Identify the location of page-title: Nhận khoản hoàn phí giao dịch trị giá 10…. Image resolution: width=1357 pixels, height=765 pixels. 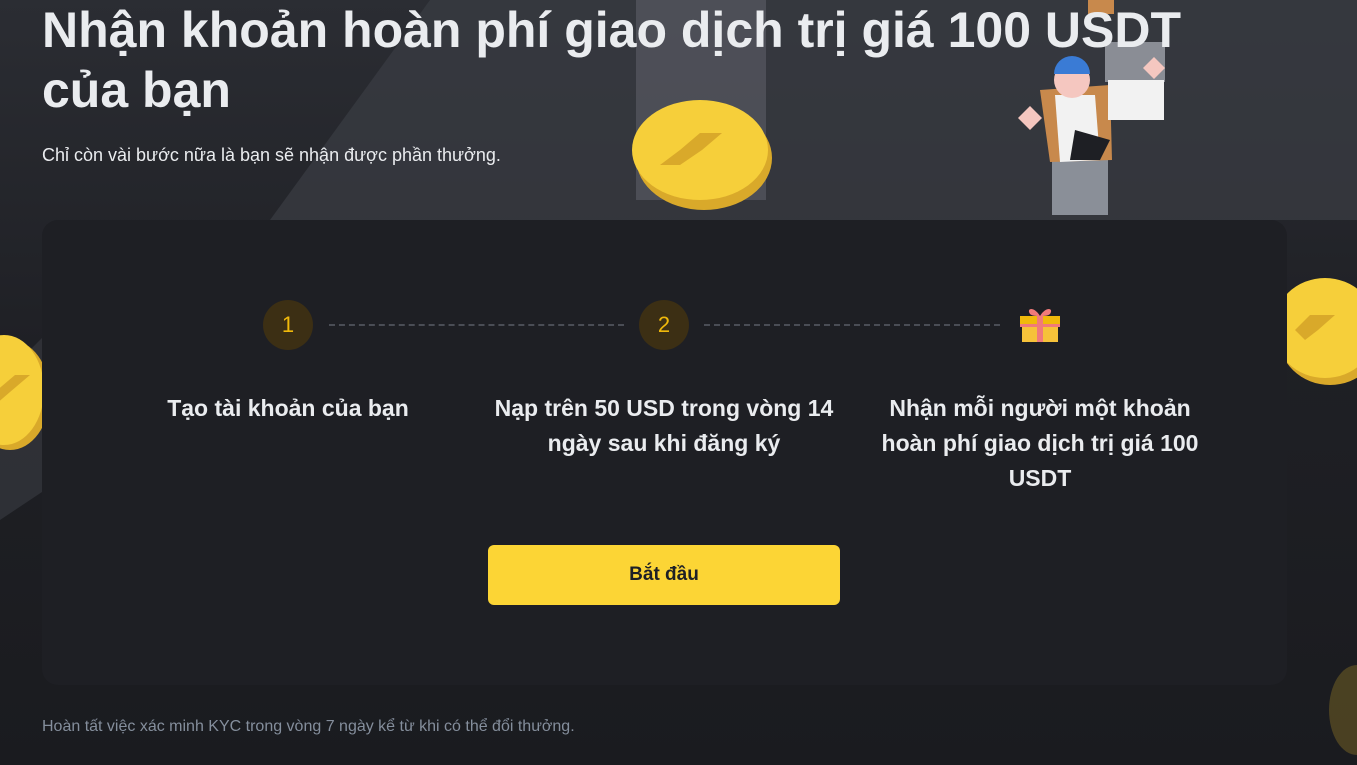
(612, 60).